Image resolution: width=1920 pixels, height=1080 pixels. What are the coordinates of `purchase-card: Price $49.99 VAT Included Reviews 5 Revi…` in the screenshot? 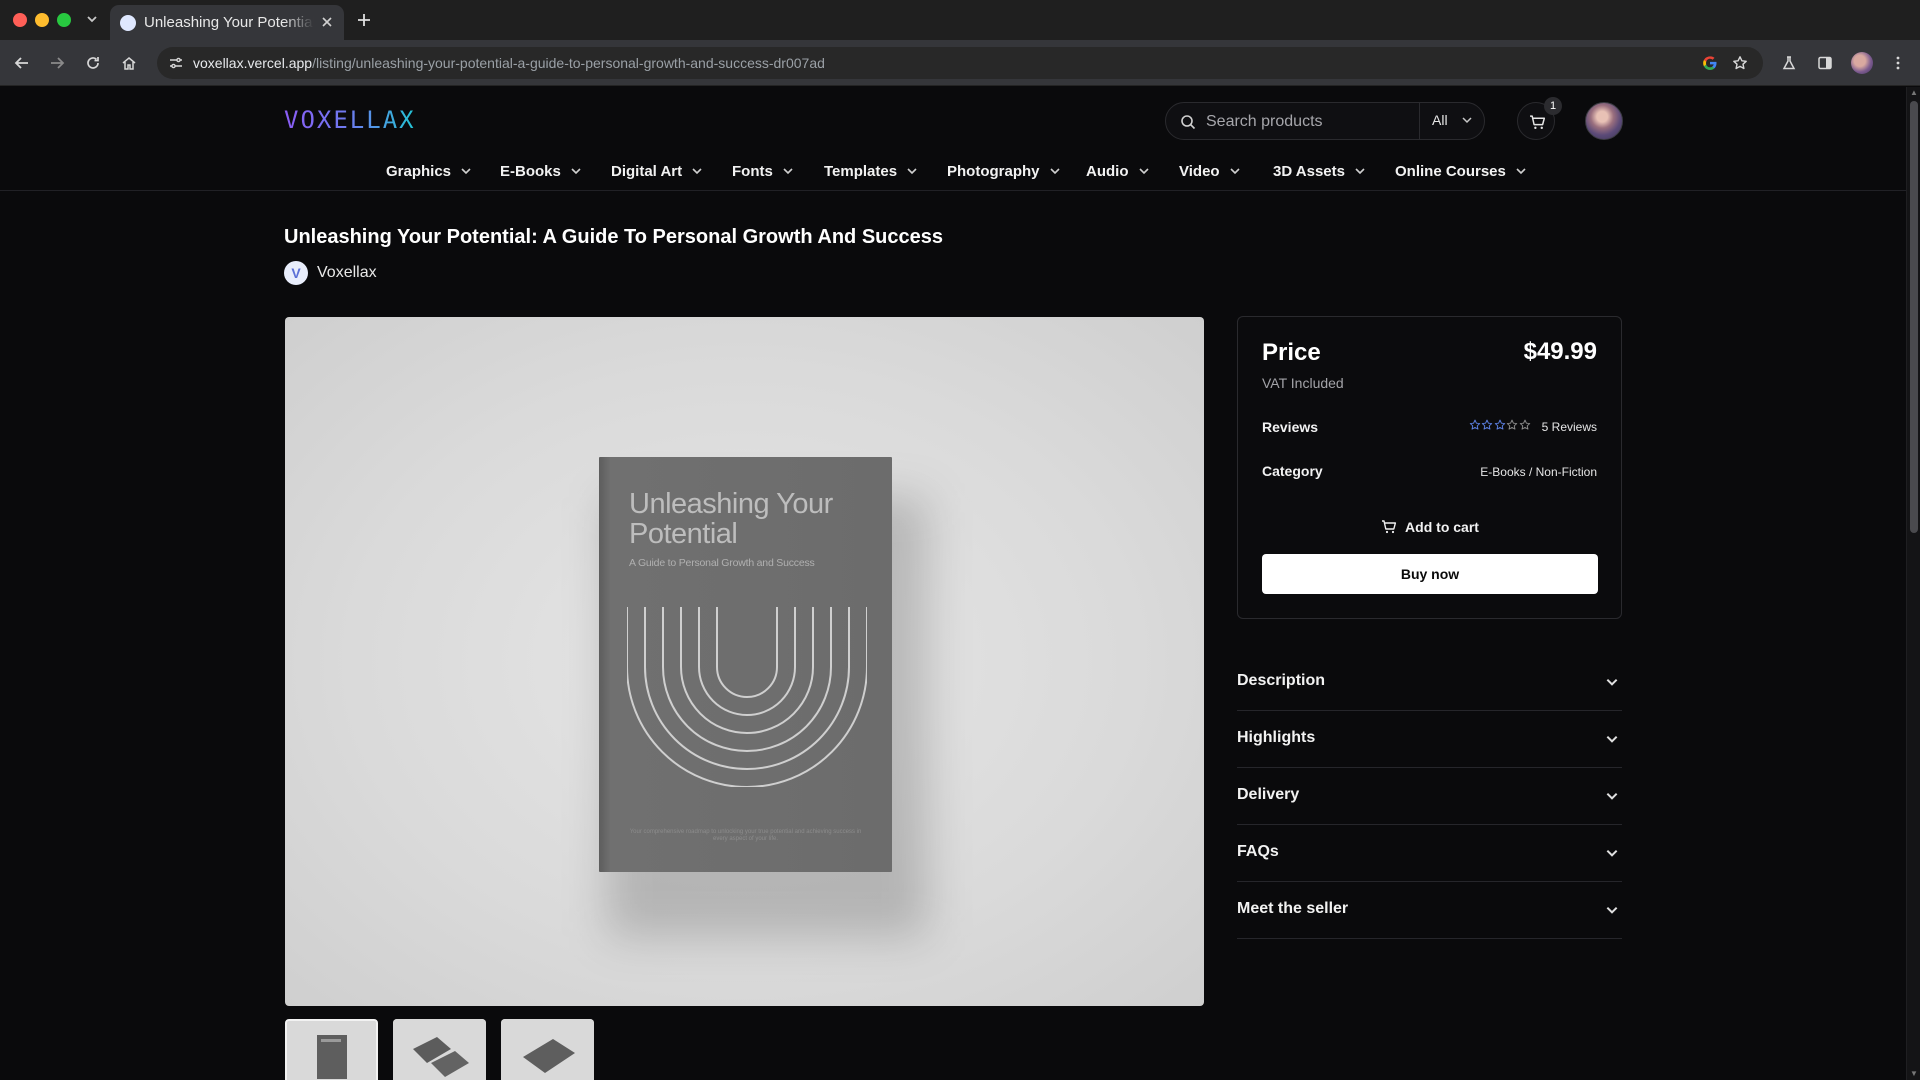 It's located at (1429, 467).